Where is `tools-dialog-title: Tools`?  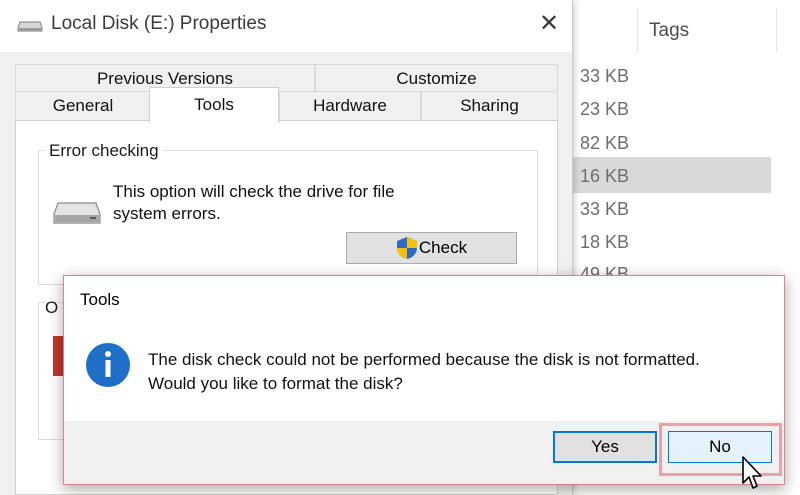 tools-dialog-title: Tools is located at coordinates (100, 299).